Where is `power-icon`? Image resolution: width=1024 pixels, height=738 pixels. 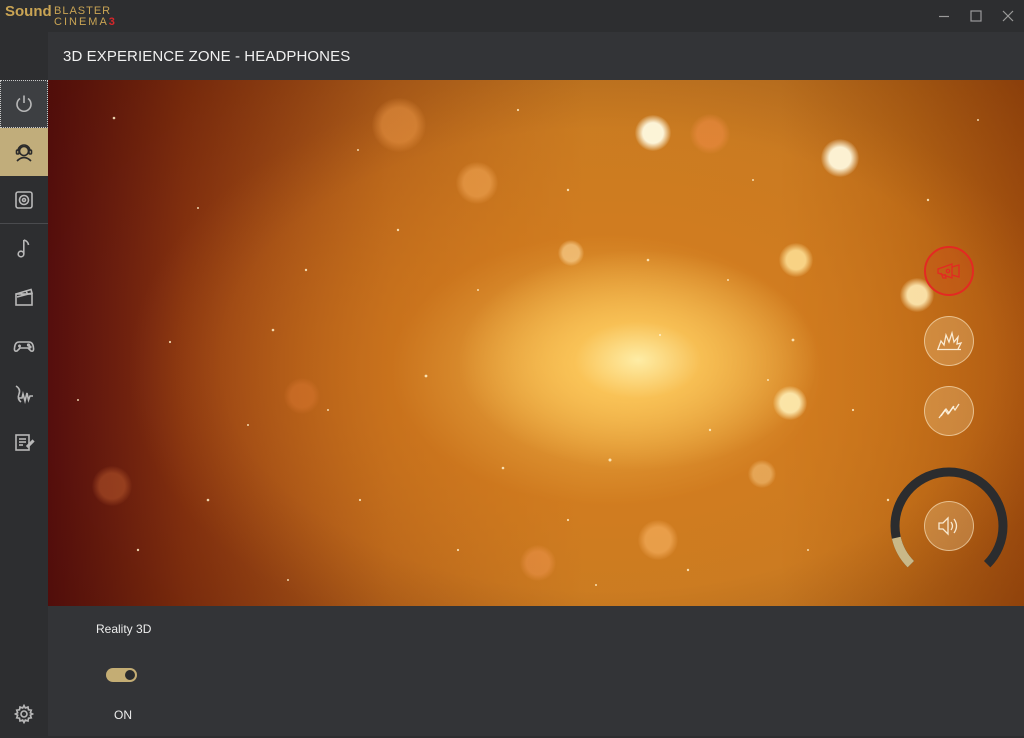
power-icon is located at coordinates (24, 103).